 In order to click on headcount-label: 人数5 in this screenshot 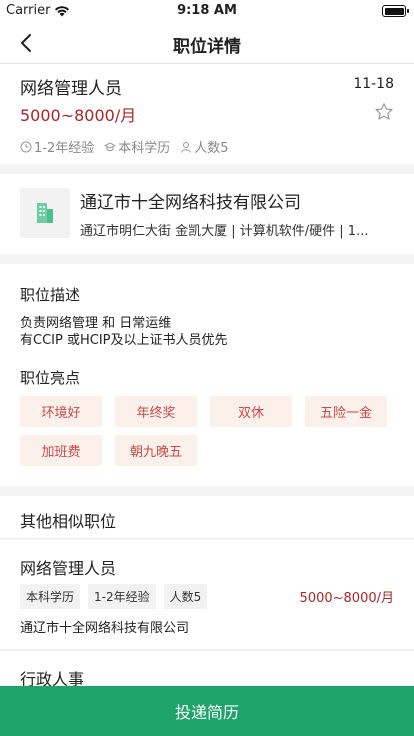, I will do `click(211, 148)`.